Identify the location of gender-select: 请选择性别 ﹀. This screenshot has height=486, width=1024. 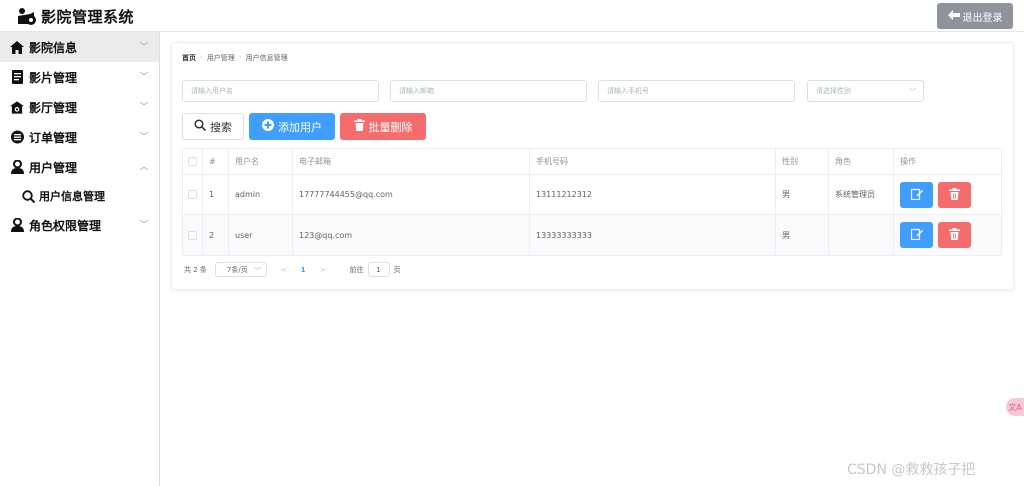
(865, 91).